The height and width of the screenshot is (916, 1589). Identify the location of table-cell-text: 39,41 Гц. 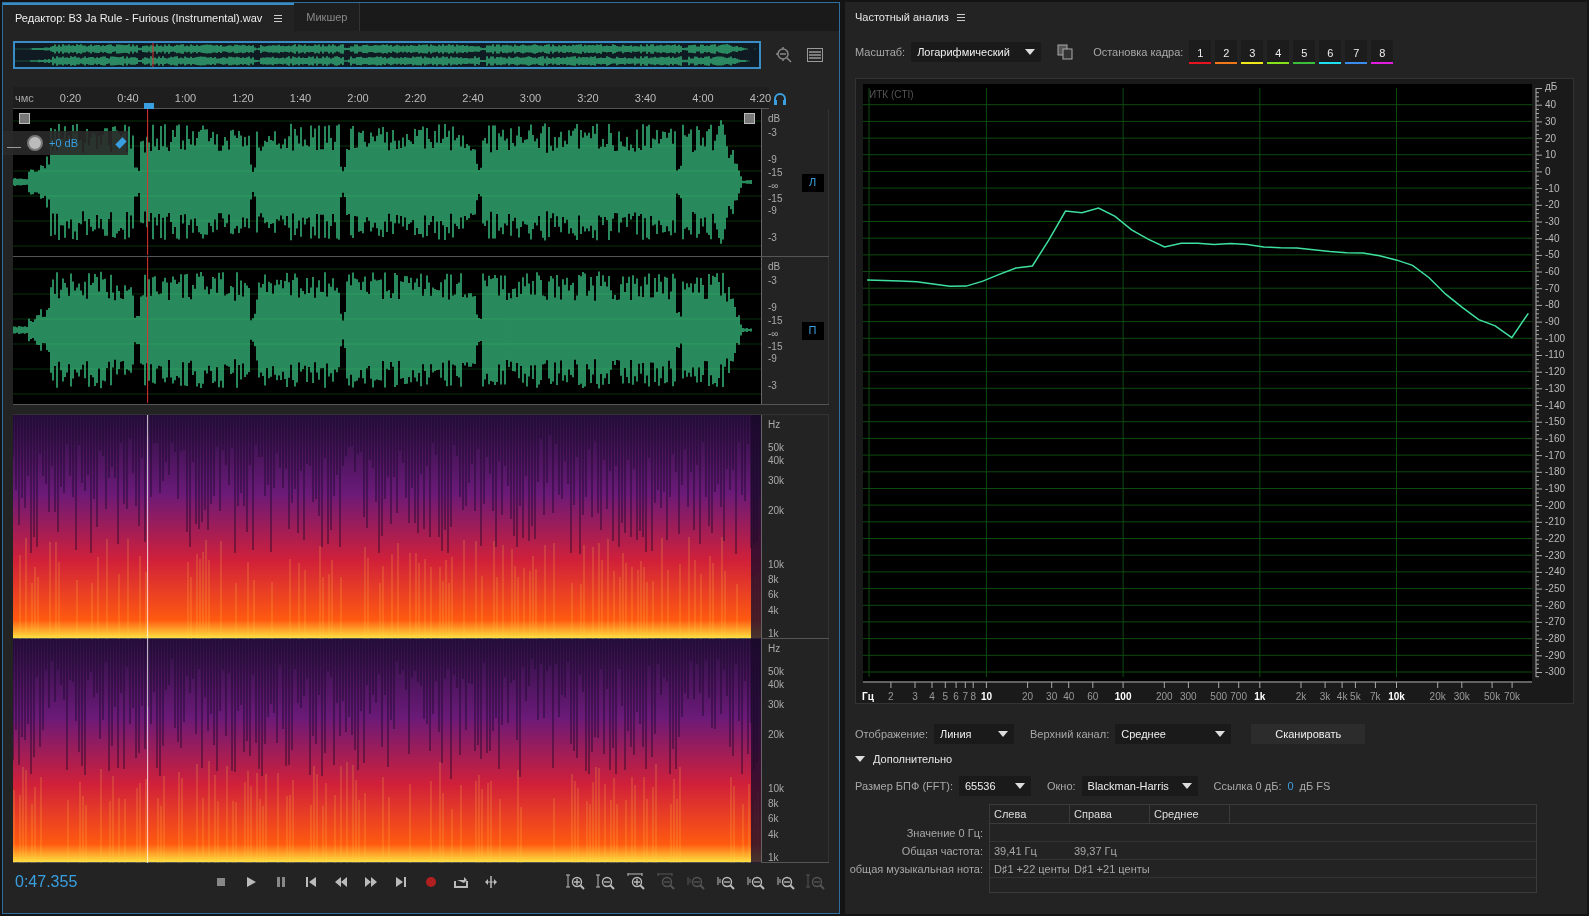
(1015, 851).